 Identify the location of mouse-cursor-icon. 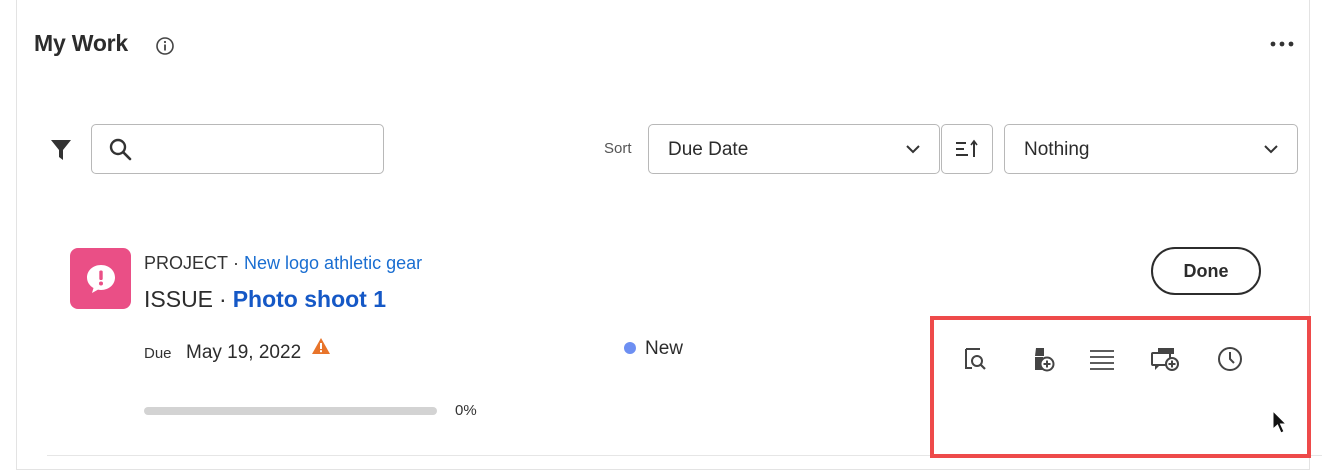
(1280, 422).